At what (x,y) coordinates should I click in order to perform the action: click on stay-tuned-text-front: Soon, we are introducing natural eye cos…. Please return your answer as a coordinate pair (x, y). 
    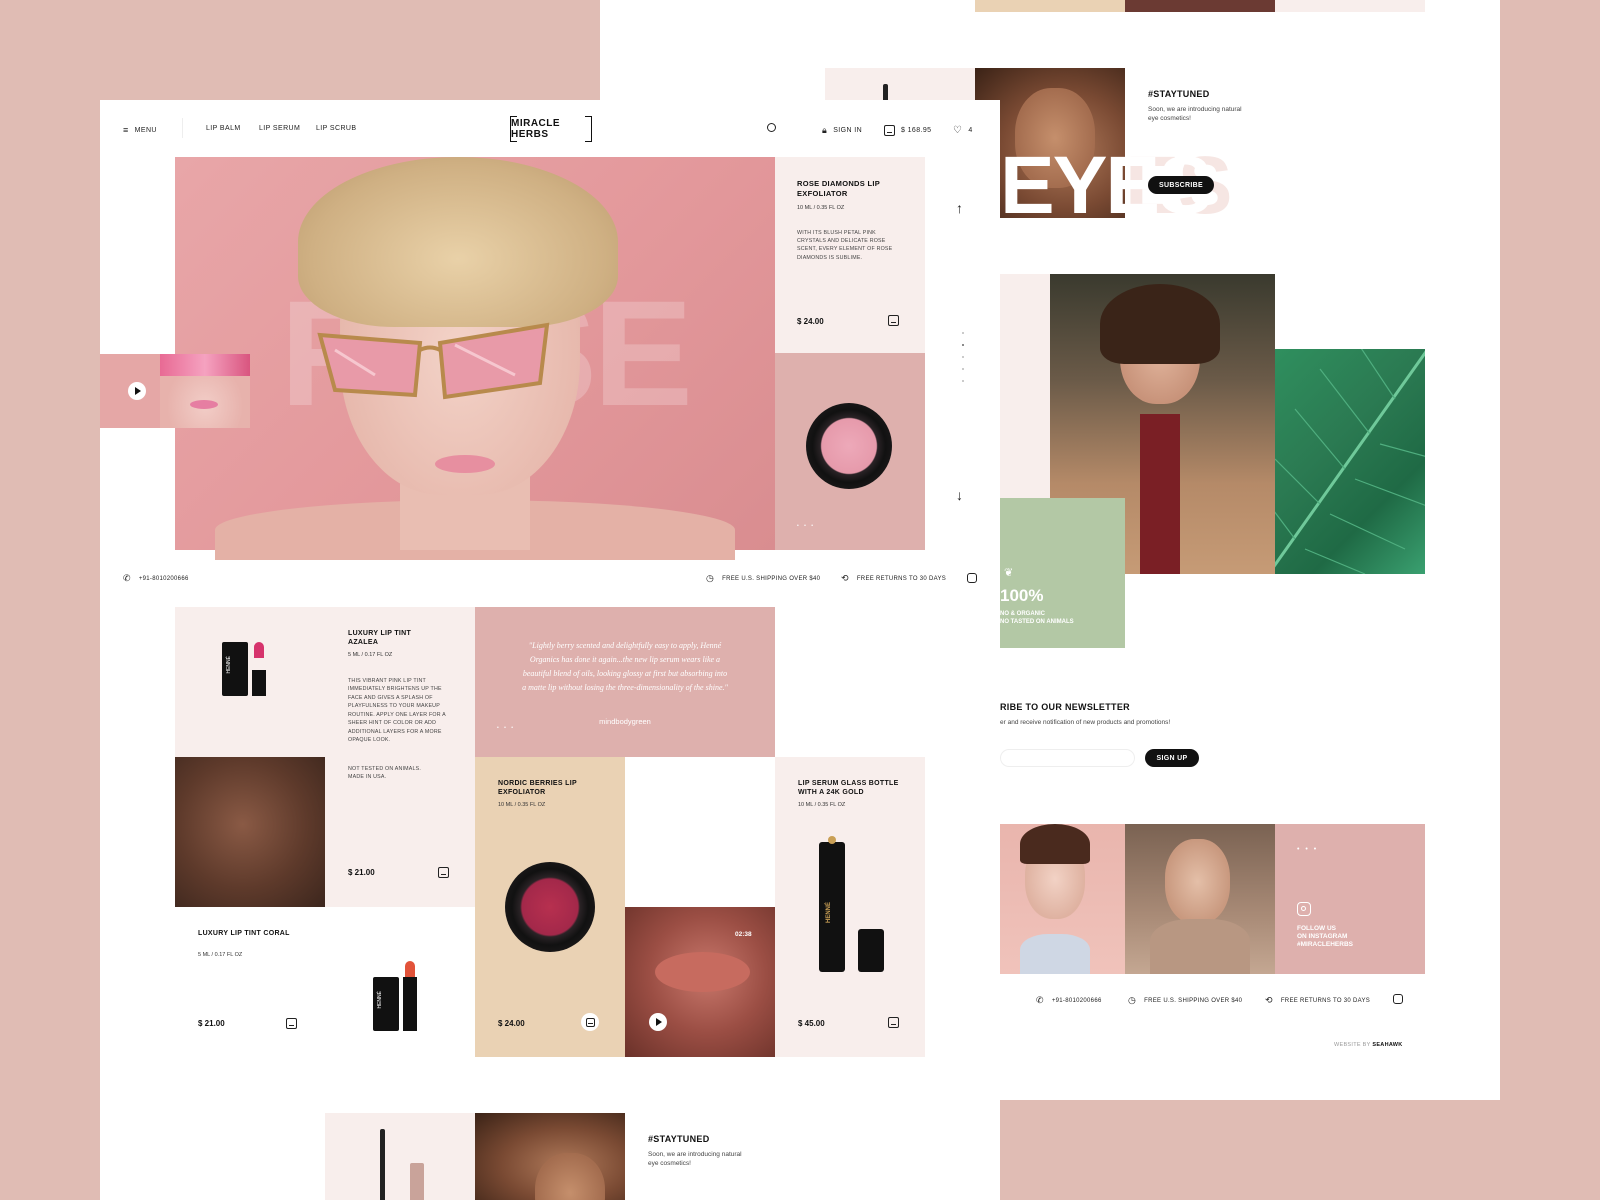
    Looking at the image, I should click on (695, 1159).